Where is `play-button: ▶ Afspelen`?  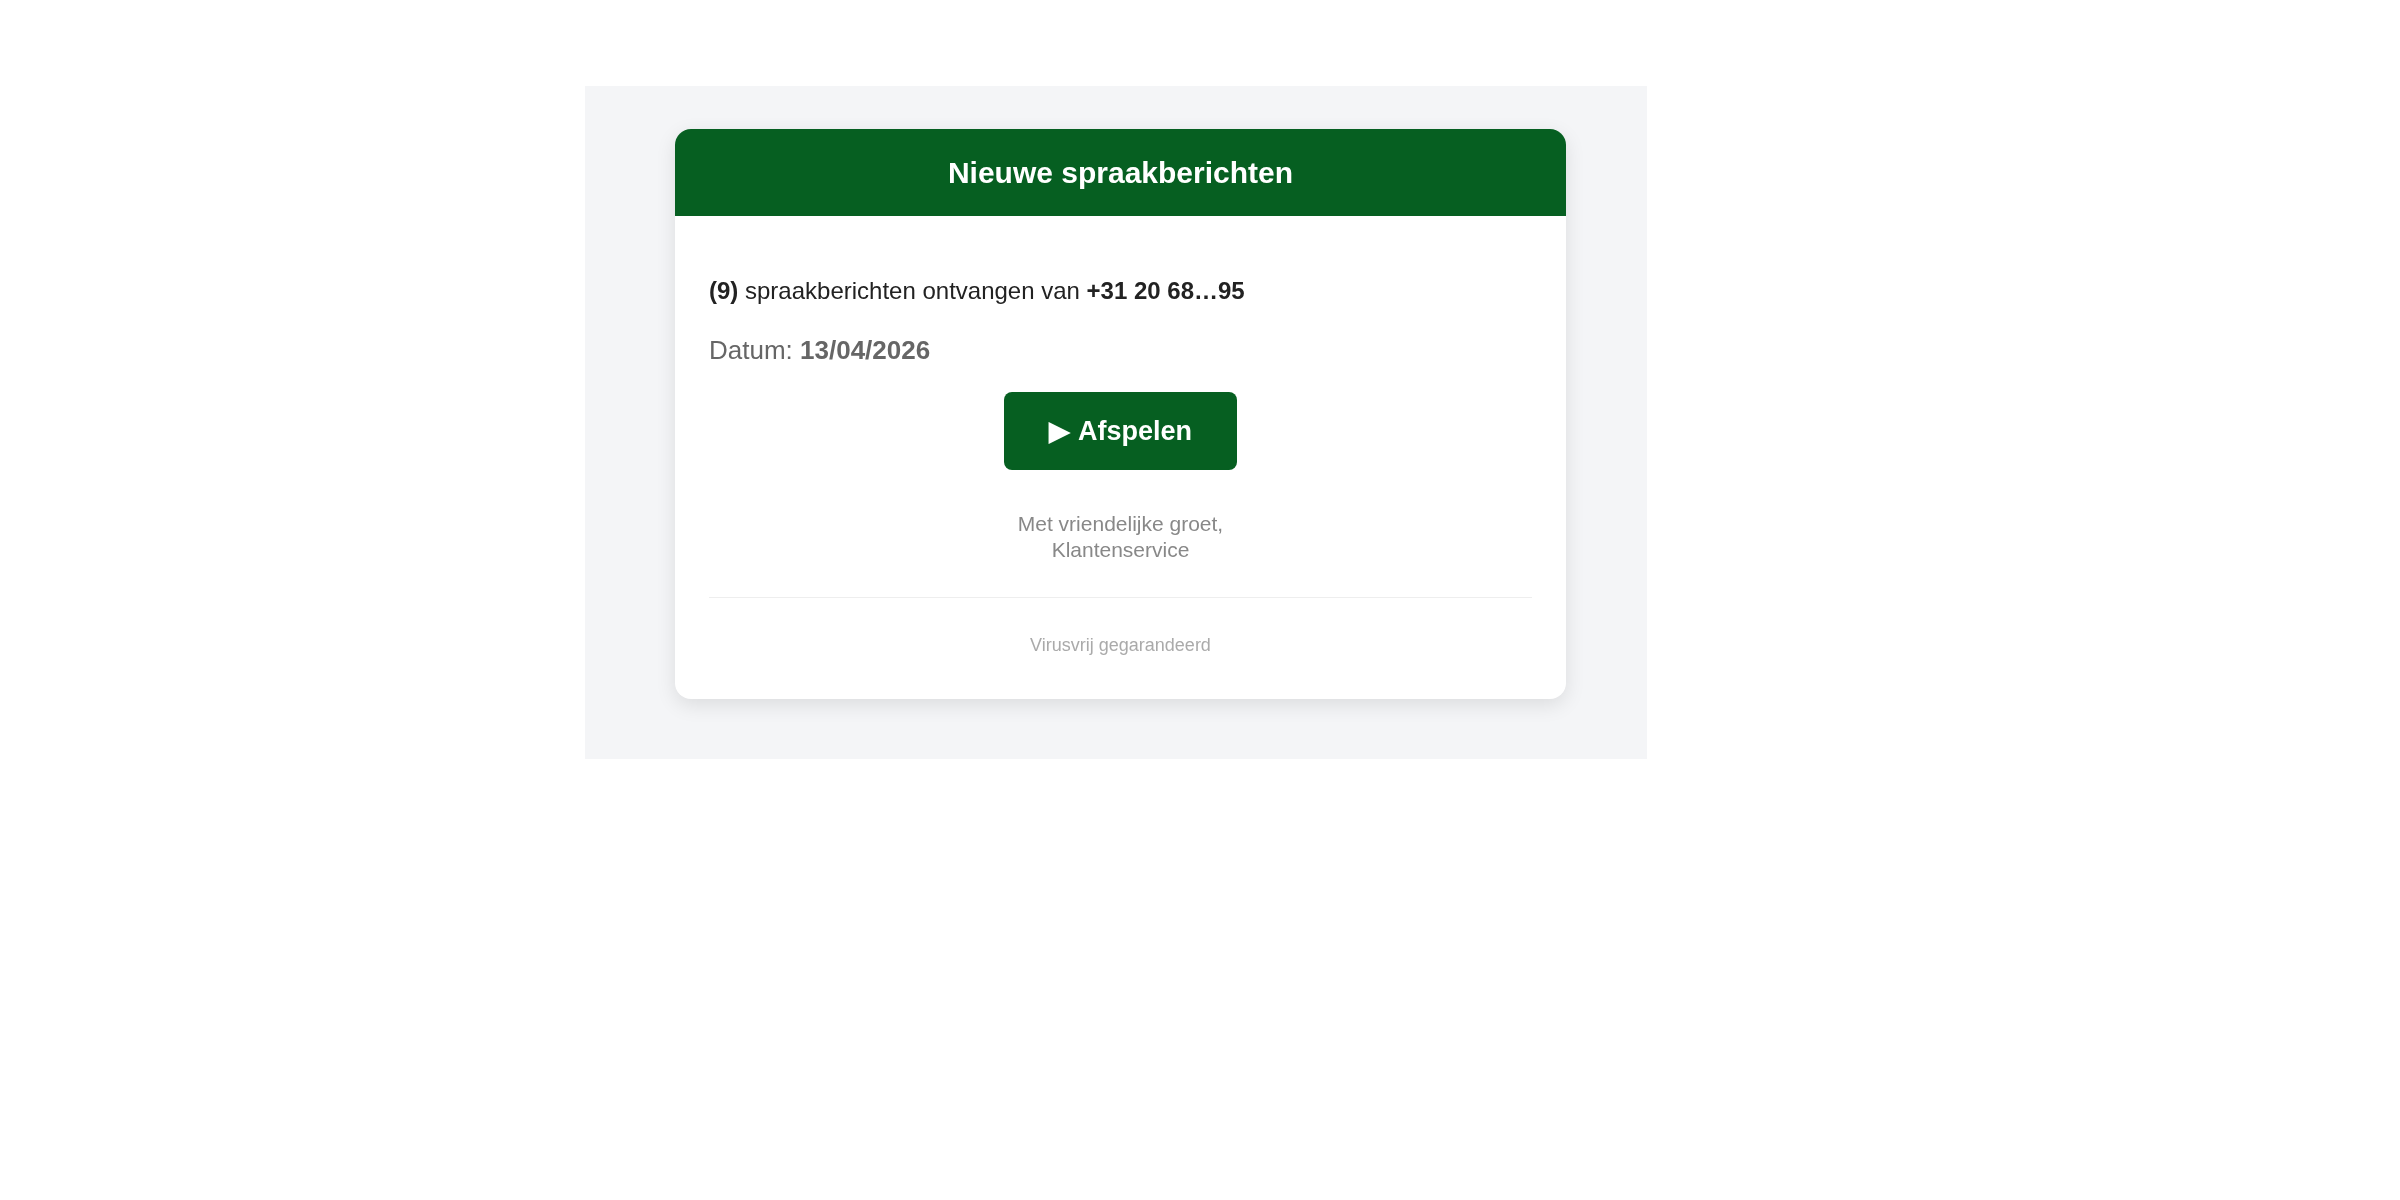
play-button: ▶ Afspelen is located at coordinates (1120, 431).